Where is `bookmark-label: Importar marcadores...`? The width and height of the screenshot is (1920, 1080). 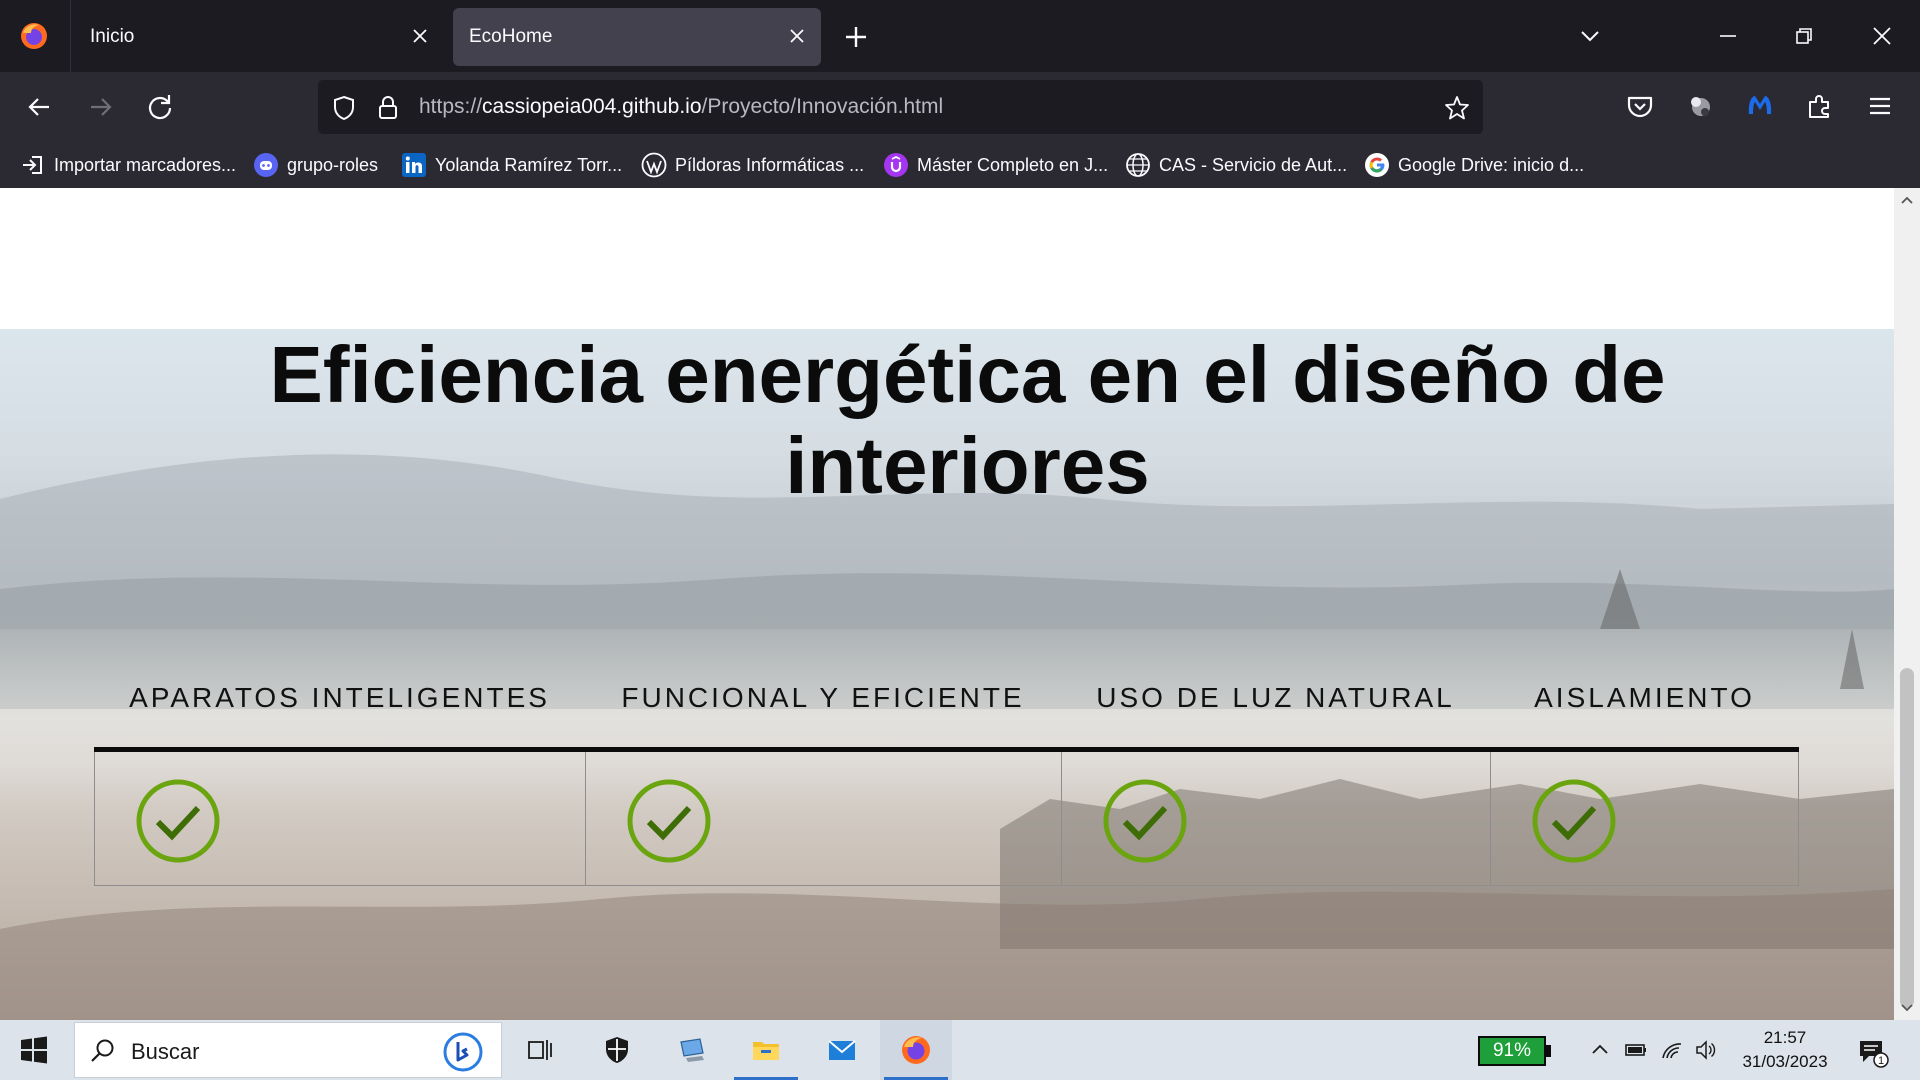 bookmark-label: Importar marcadores... is located at coordinates (145, 164).